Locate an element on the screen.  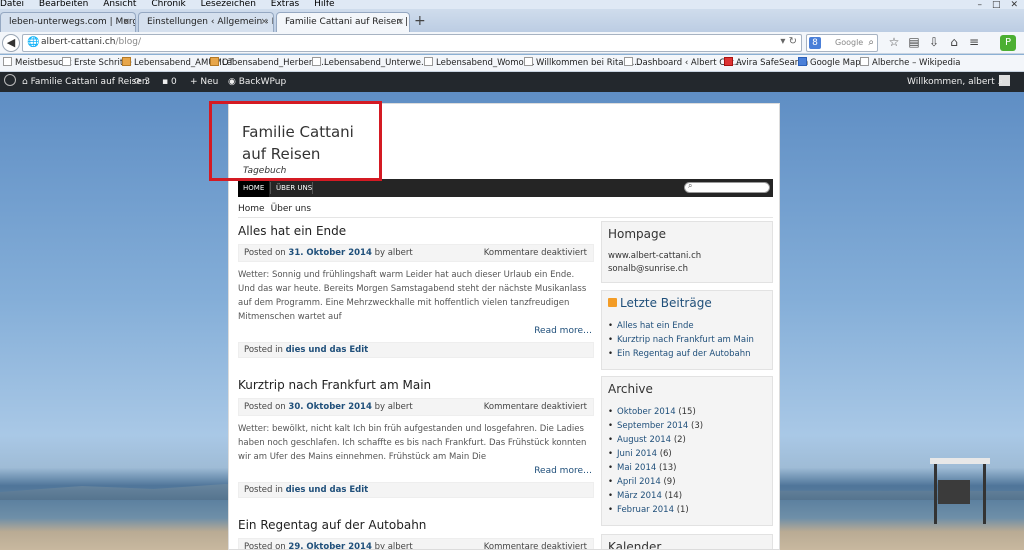
archive-item: • März 2014 (14) is located at coordinates (687, 496).